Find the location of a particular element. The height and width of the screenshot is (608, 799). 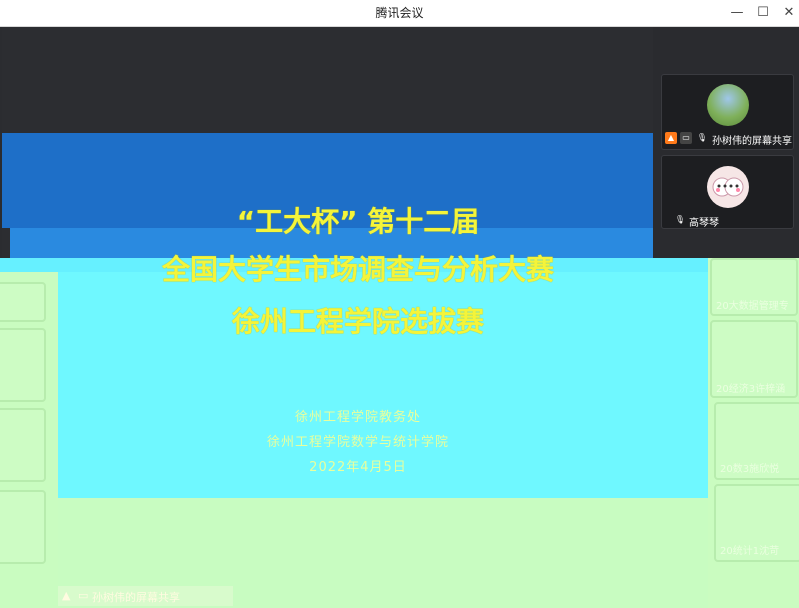

ghost-participant-tile: 20经济3许梓涵 is located at coordinates (754, 359).